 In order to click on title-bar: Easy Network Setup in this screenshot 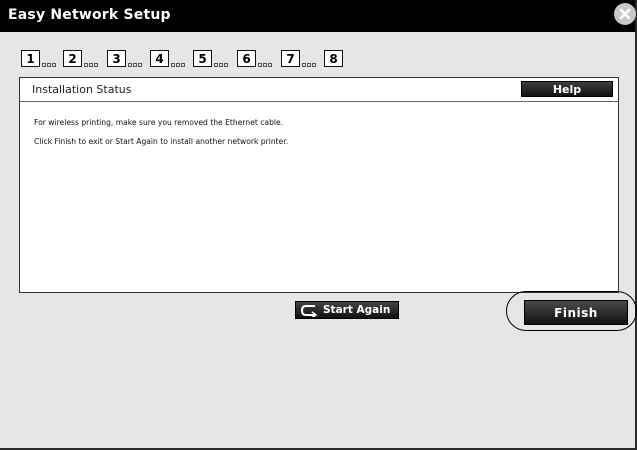, I will do `click(318, 16)`.